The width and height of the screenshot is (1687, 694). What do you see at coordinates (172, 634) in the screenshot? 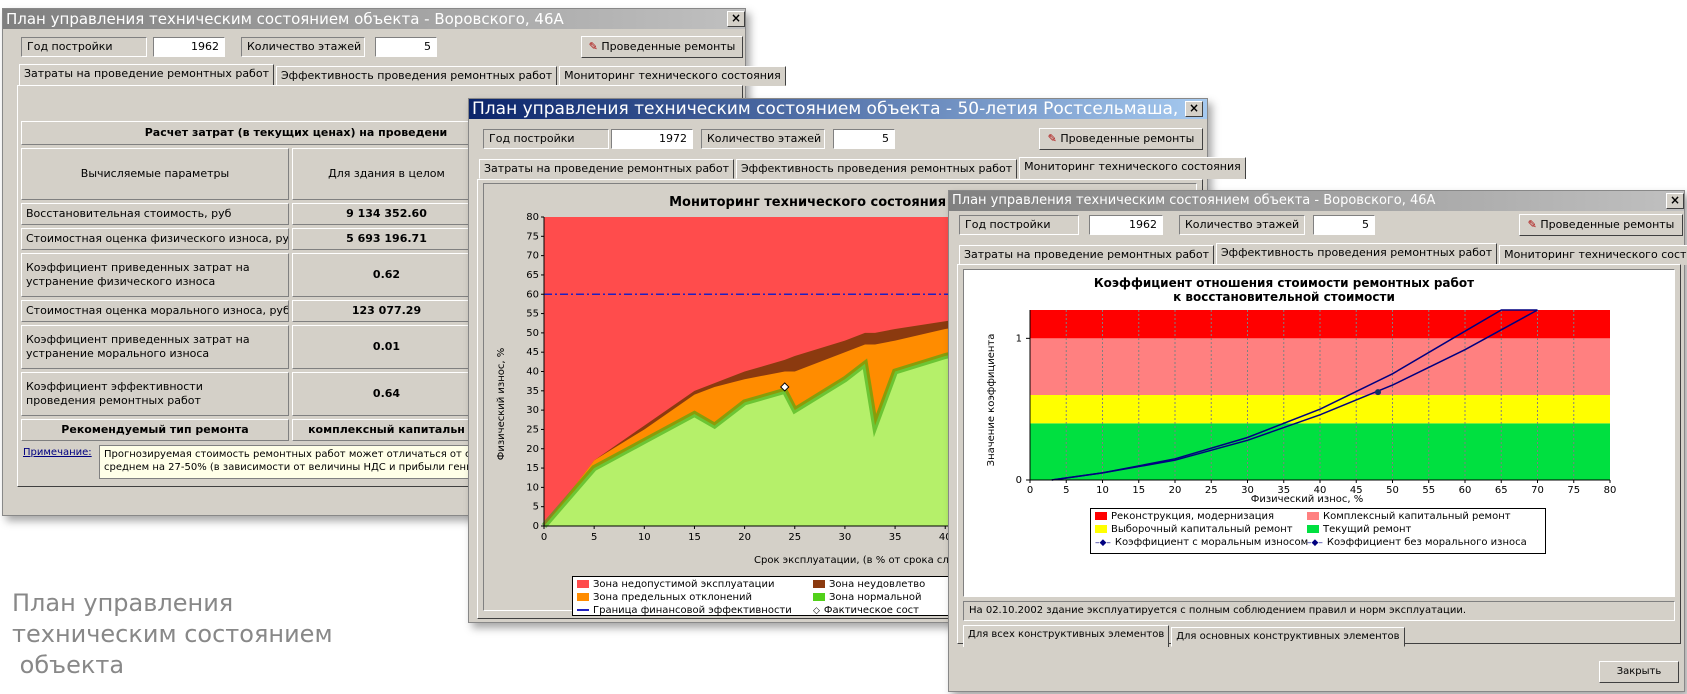
I see `caption-line-2: техническим состоянием` at bounding box center [172, 634].